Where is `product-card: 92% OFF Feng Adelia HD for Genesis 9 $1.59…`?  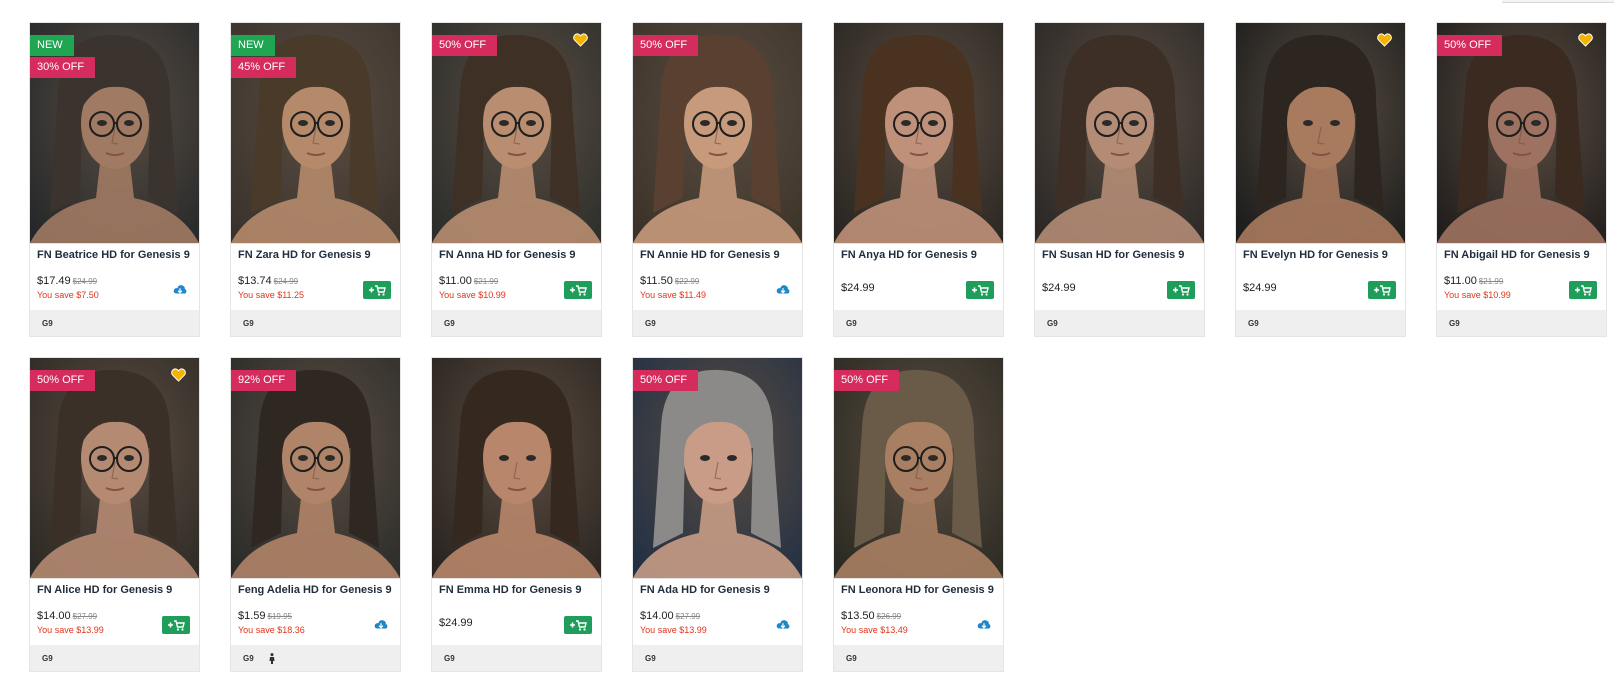 product-card: 92% OFF Feng Adelia HD for Genesis 9 $1.59… is located at coordinates (315, 514).